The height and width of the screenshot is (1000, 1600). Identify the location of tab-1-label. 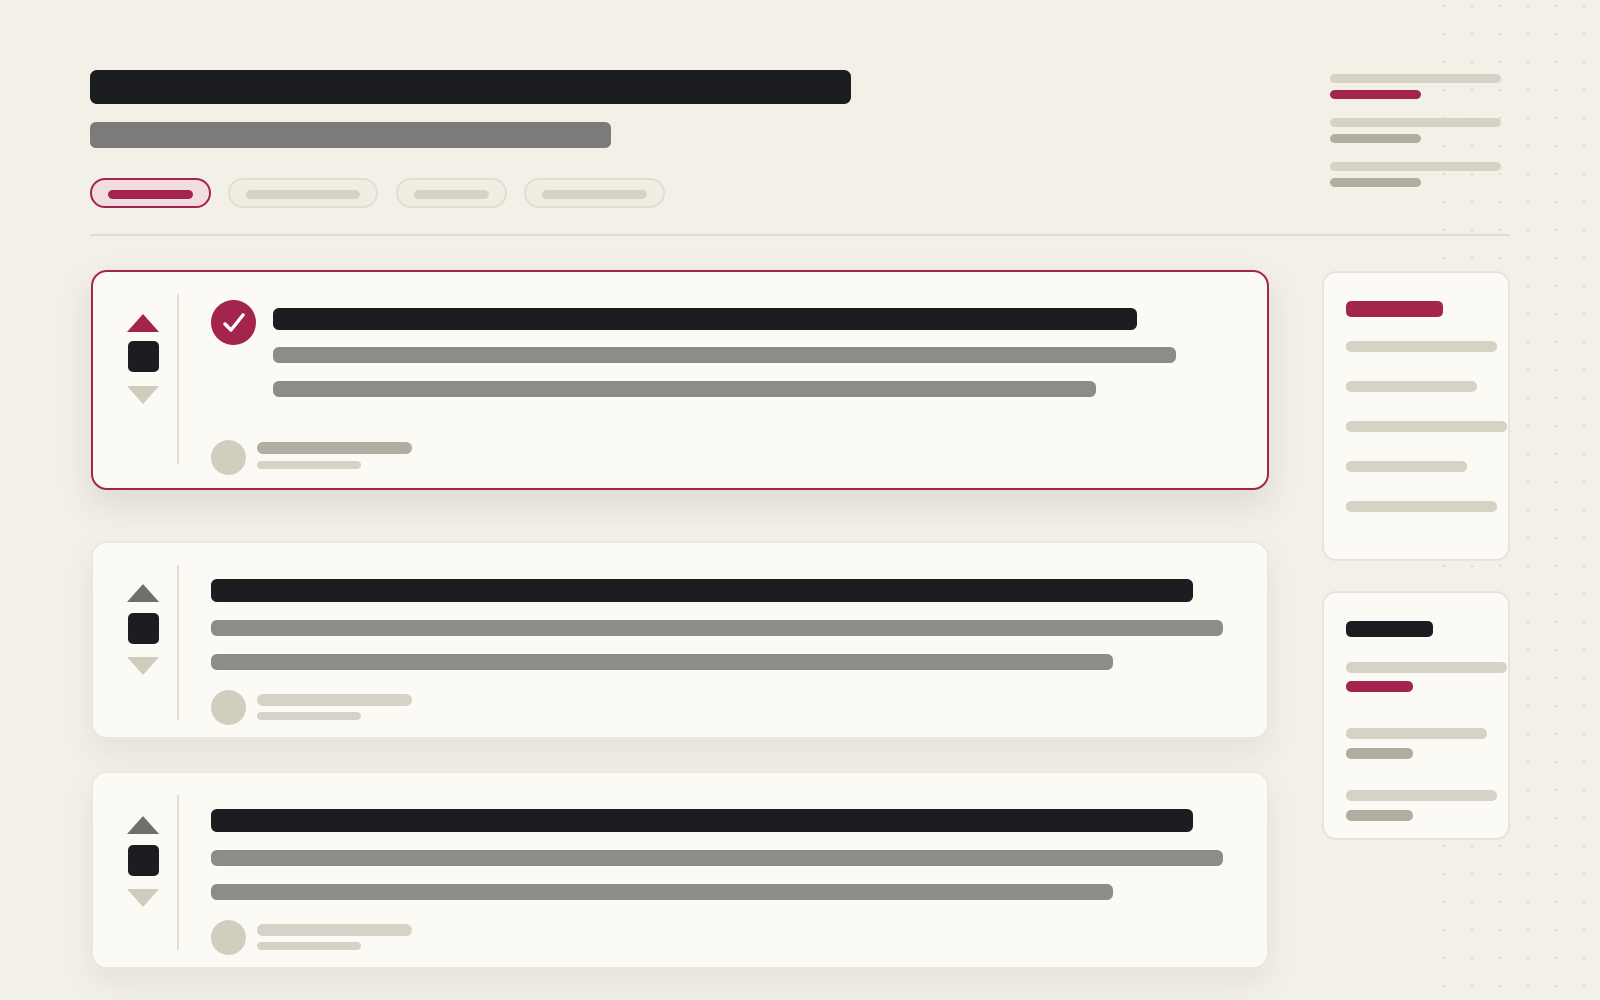
(150, 194).